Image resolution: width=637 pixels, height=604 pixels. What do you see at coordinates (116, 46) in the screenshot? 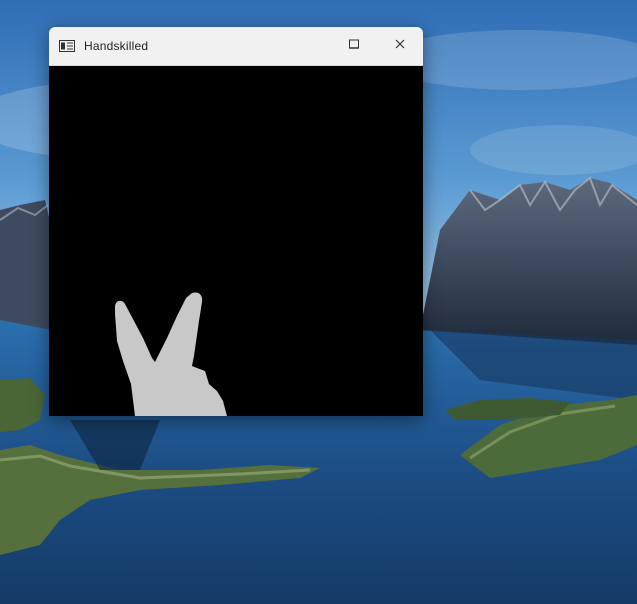
I see `window-title: Handskilled` at bounding box center [116, 46].